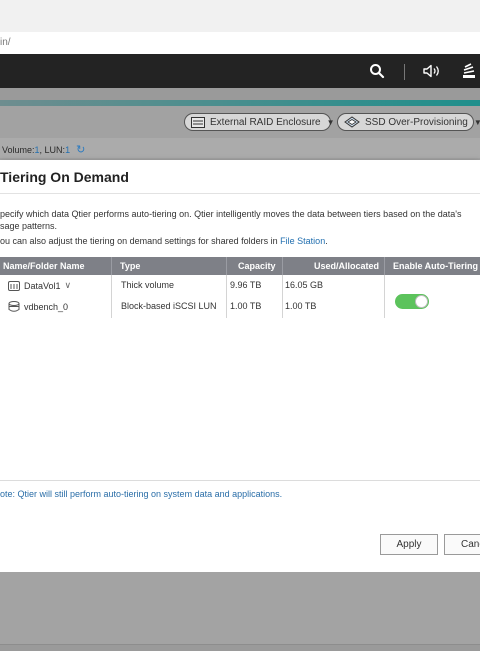 This screenshot has width=480, height=651. What do you see at coordinates (46, 306) in the screenshot?
I see `row-name: vdbench_0` at bounding box center [46, 306].